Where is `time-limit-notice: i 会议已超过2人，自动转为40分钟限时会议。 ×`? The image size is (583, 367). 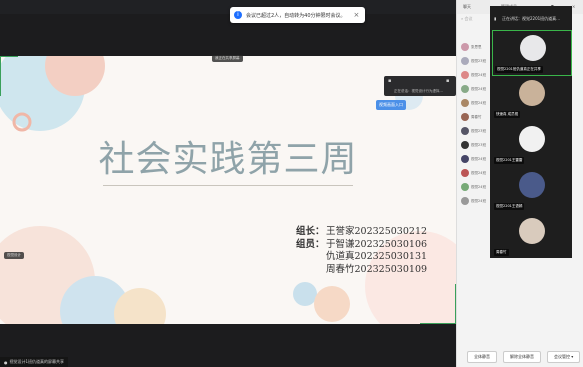
time-limit-notice: i 会议已超过2人，自动转为40分钟限时会议。 × is located at coordinates (298, 15).